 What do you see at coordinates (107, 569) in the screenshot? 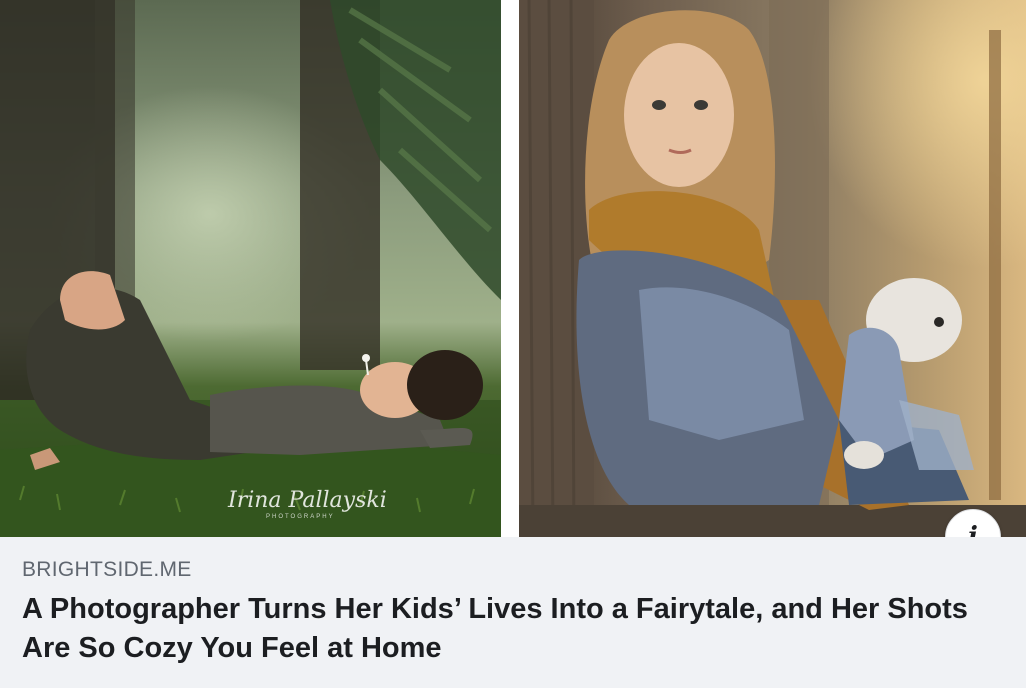
I see `source-domain: BRIGHTSIDE.ME` at bounding box center [107, 569].